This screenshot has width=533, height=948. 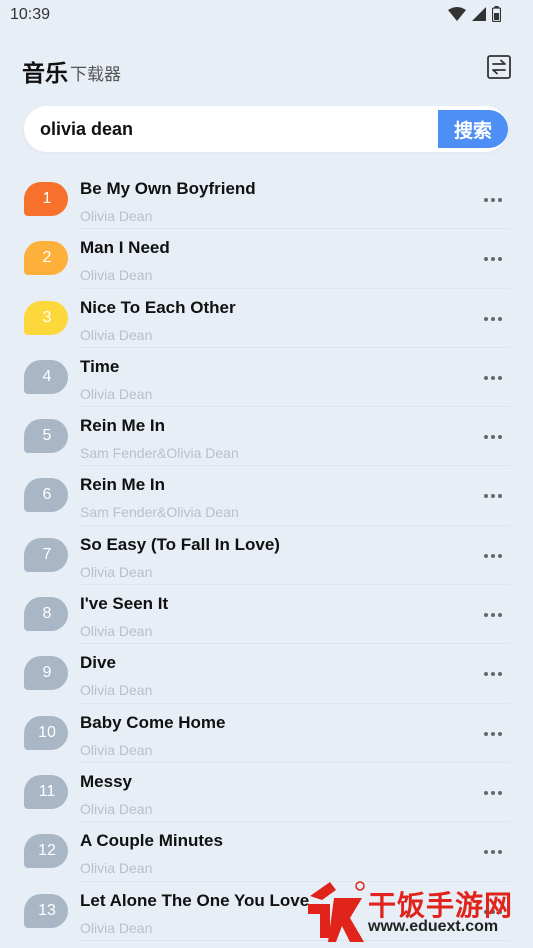 I want to click on rank-badge: 7, so click(x=46, y=554).